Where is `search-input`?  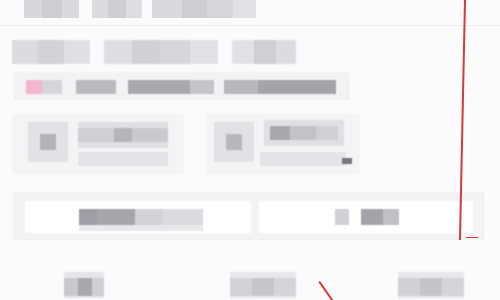
search-input is located at coordinates (138, 217).